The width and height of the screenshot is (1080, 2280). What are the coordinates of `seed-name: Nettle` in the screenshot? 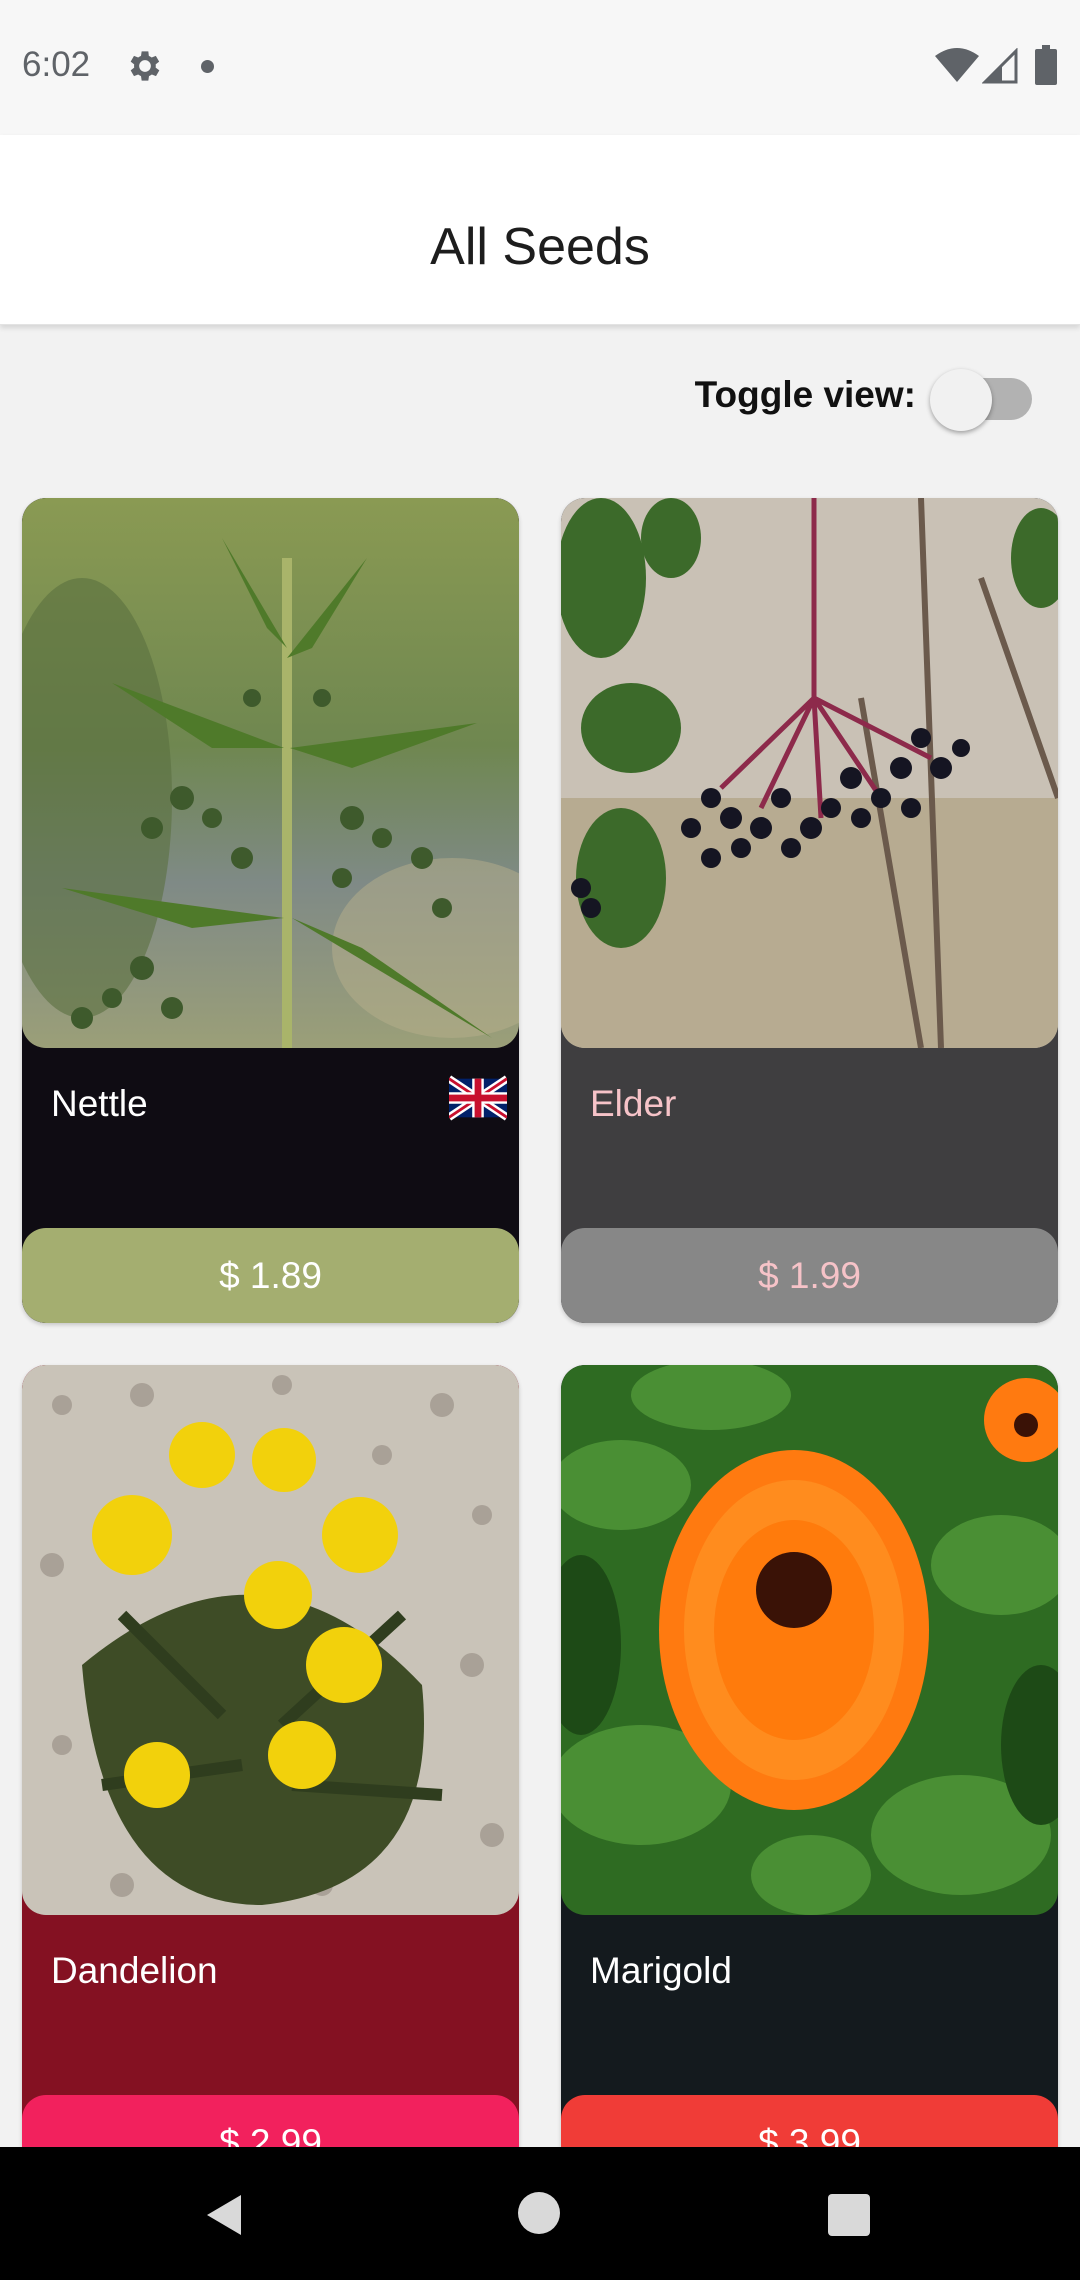 It's located at (99, 1103).